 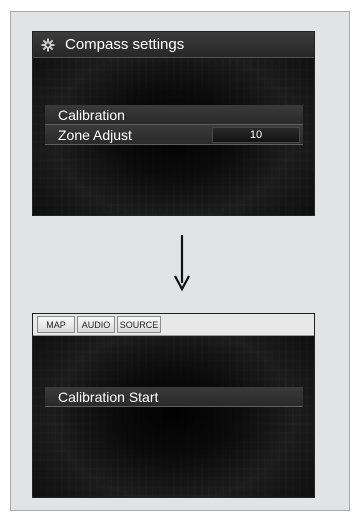 I want to click on tab-map: MAP, so click(x=56, y=324).